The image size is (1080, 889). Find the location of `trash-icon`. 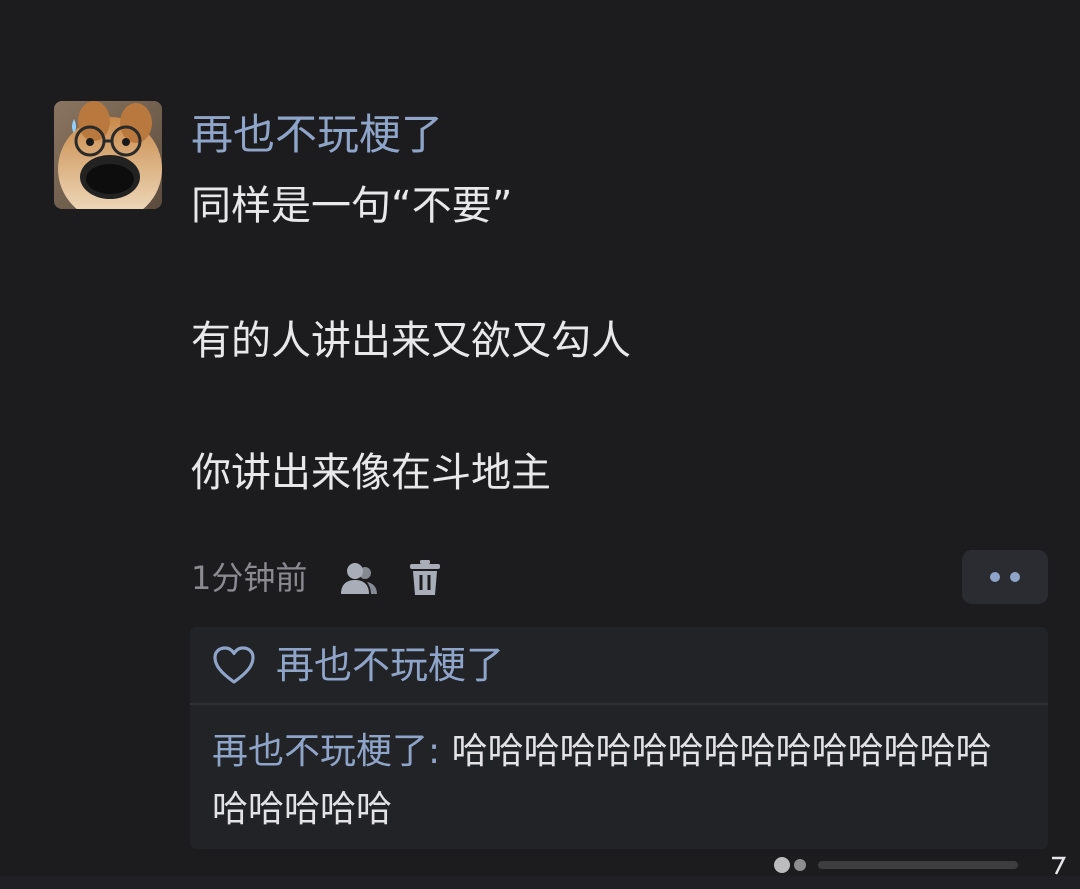

trash-icon is located at coordinates (425, 578).